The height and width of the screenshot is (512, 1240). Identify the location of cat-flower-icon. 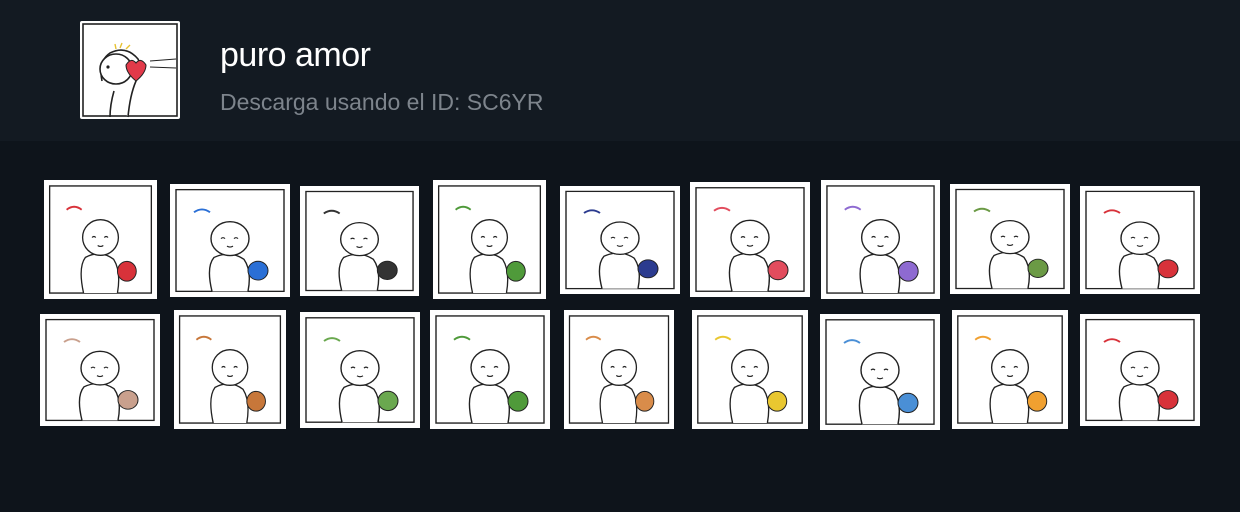
(100, 370).